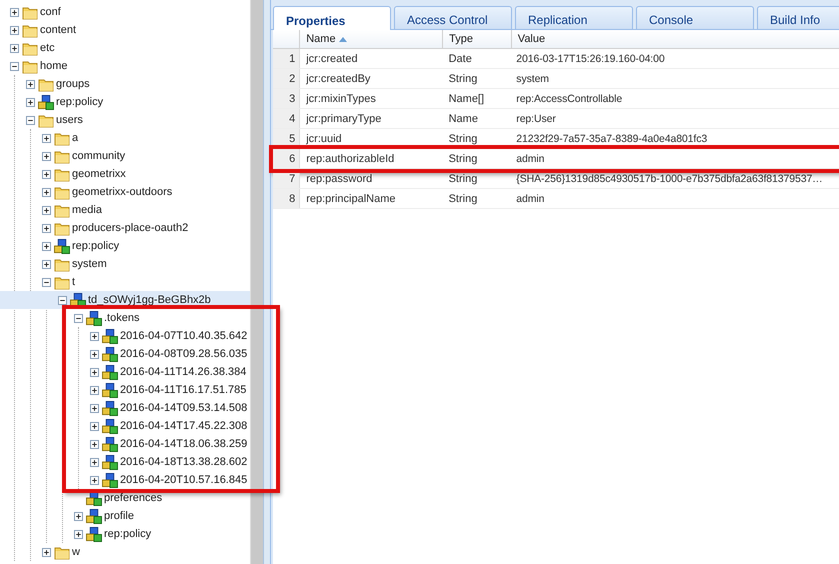 This screenshot has width=839, height=564. Describe the element at coordinates (183, 408) in the screenshot. I see `tree-item: 2016-04-14T09.53.14.508` at that location.